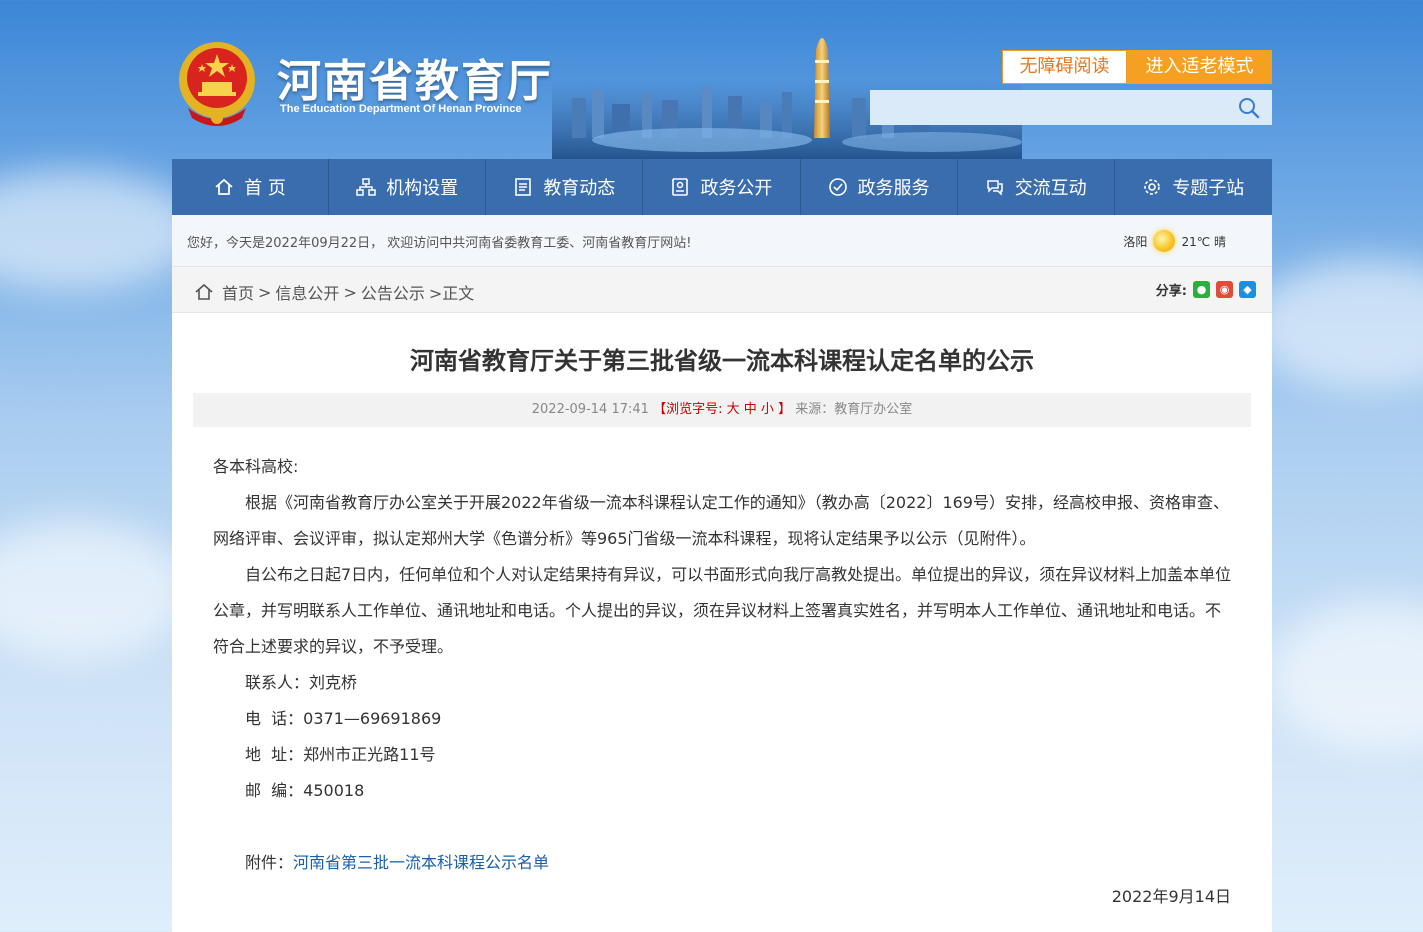 Image resolution: width=1423 pixels, height=932 pixels. I want to click on nav-item-home: 首 页, so click(251, 187).